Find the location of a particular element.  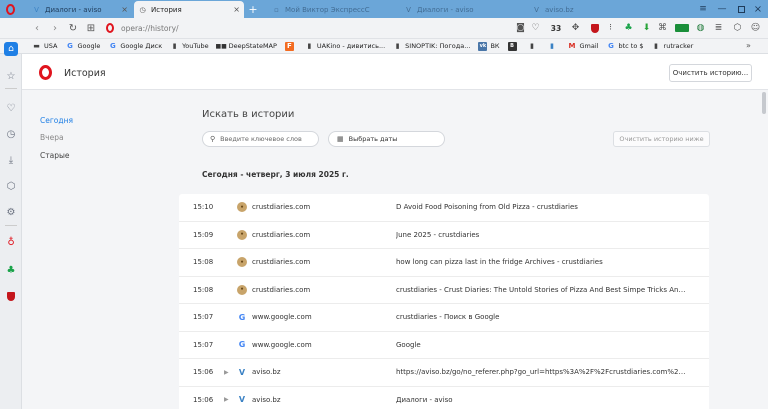

bookmark-btc: Gbtc to $ is located at coordinates (624, 46).